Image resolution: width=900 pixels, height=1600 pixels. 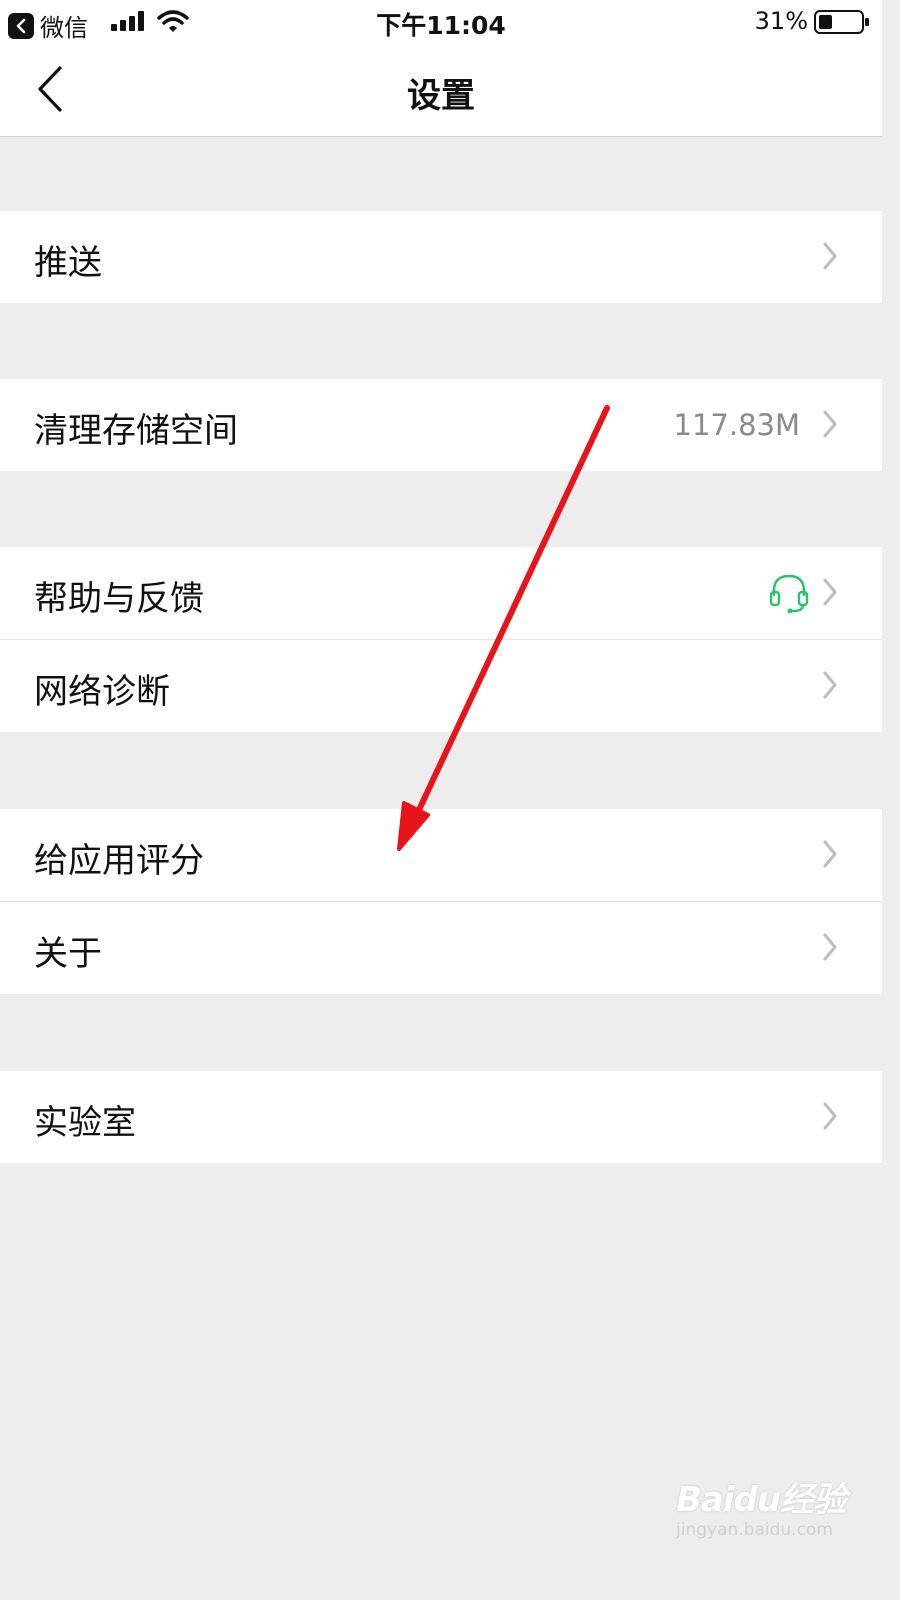 What do you see at coordinates (781, 21) in the screenshot?
I see `battery-percent: 31%` at bounding box center [781, 21].